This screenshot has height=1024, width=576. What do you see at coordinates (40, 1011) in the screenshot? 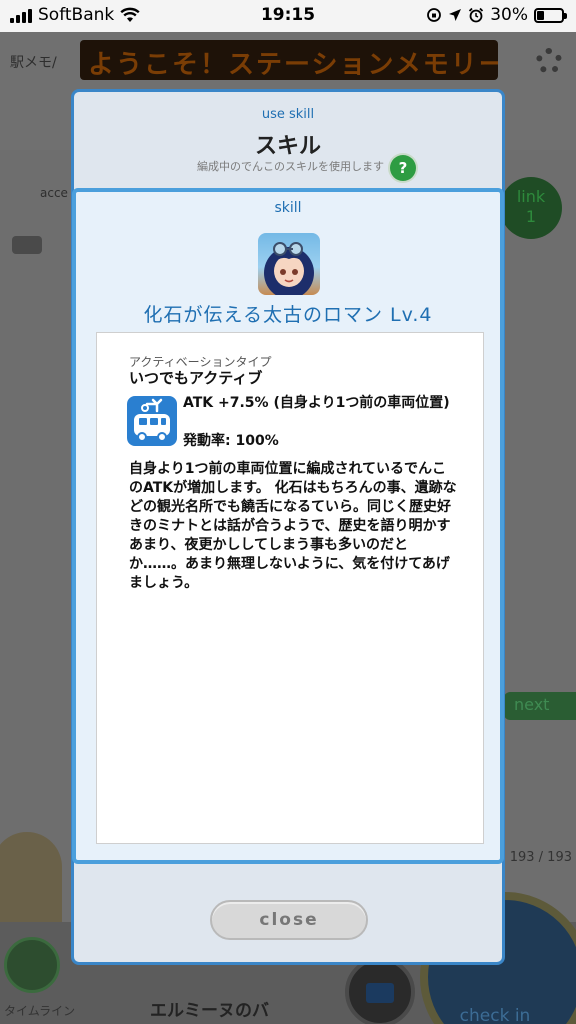
I see `bg-timeline-label: タイムライン` at bounding box center [40, 1011].